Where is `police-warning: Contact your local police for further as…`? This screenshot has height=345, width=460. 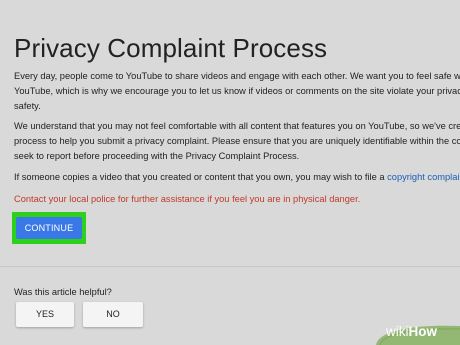 police-warning: Contact your local police for further as… is located at coordinates (237, 199).